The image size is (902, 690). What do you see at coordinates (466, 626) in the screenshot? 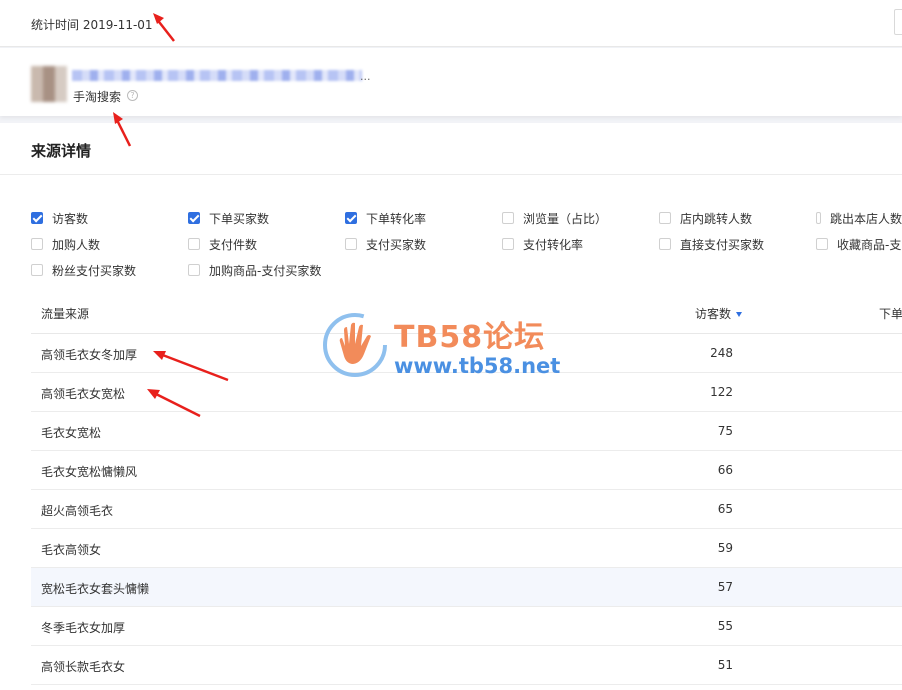
I see `table-row: 冬季毛衣女加厚 55` at bounding box center [466, 626].